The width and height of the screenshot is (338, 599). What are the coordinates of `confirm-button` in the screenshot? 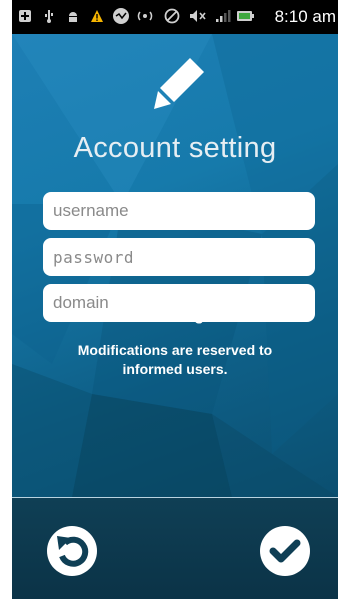 It's located at (285, 551).